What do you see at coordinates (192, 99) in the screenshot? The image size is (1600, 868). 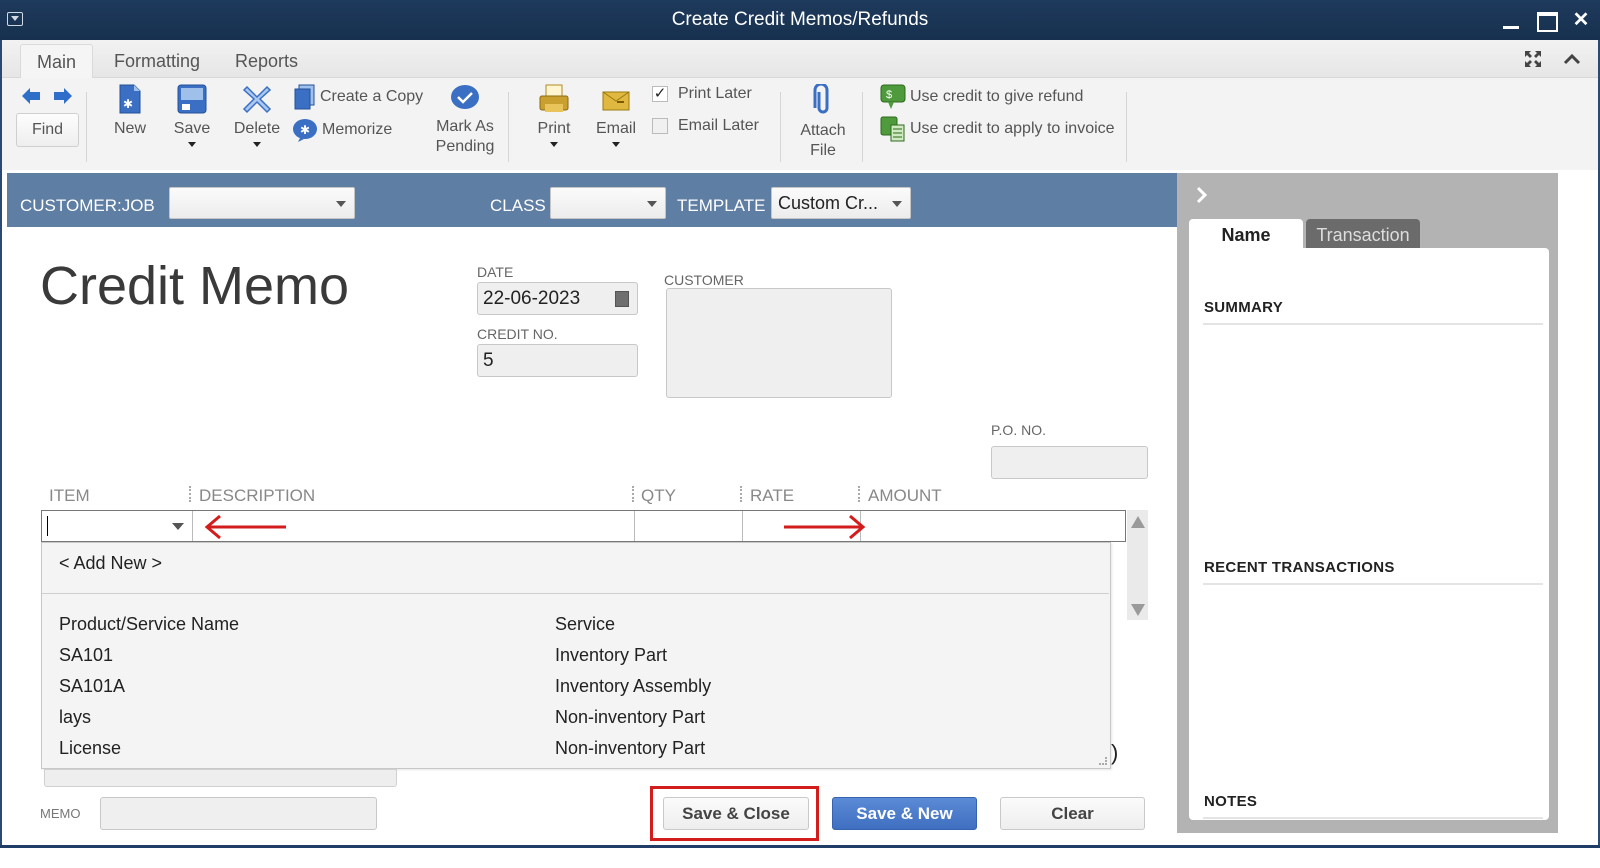 I see `save-disk-icon` at bounding box center [192, 99].